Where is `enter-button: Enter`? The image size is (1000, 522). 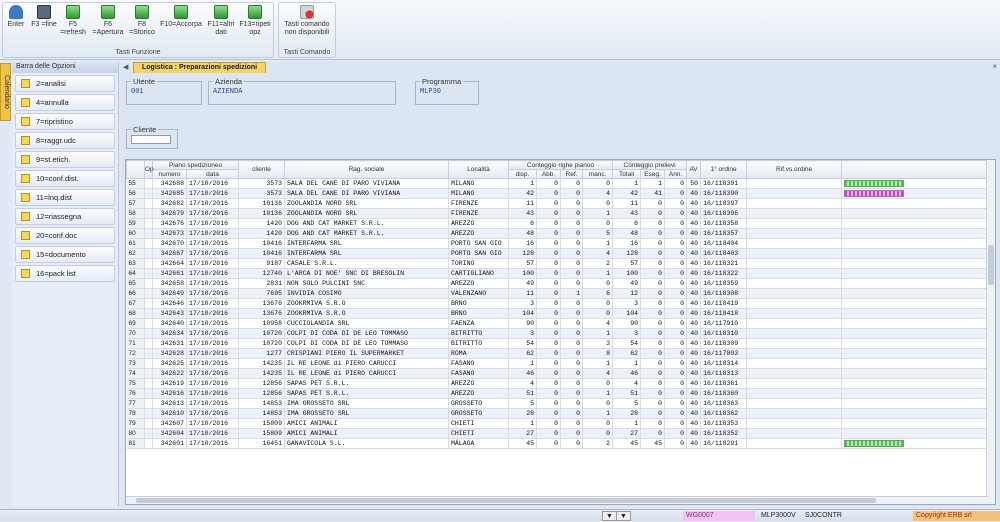
enter-button: Enter is located at coordinates (16, 16).